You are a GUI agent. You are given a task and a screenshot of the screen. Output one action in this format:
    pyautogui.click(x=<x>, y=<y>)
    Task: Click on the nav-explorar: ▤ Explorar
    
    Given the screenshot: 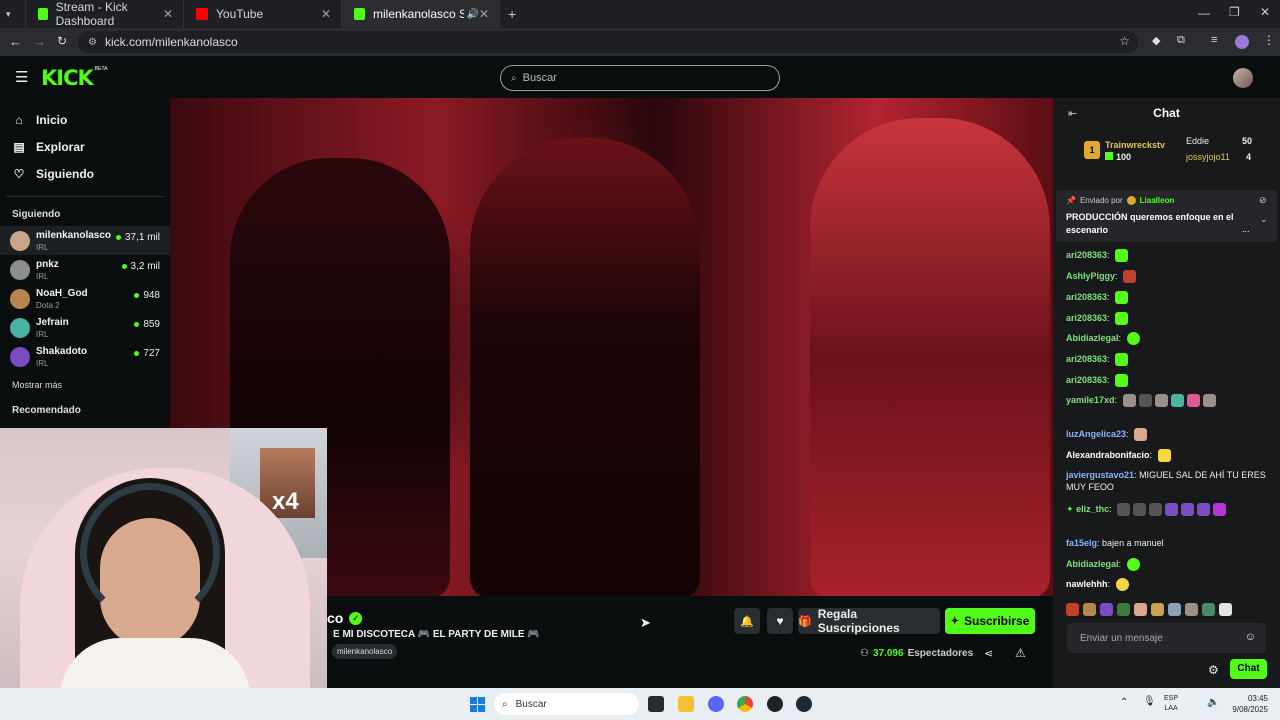 What is the action you would take?
    pyautogui.click(x=85, y=146)
    